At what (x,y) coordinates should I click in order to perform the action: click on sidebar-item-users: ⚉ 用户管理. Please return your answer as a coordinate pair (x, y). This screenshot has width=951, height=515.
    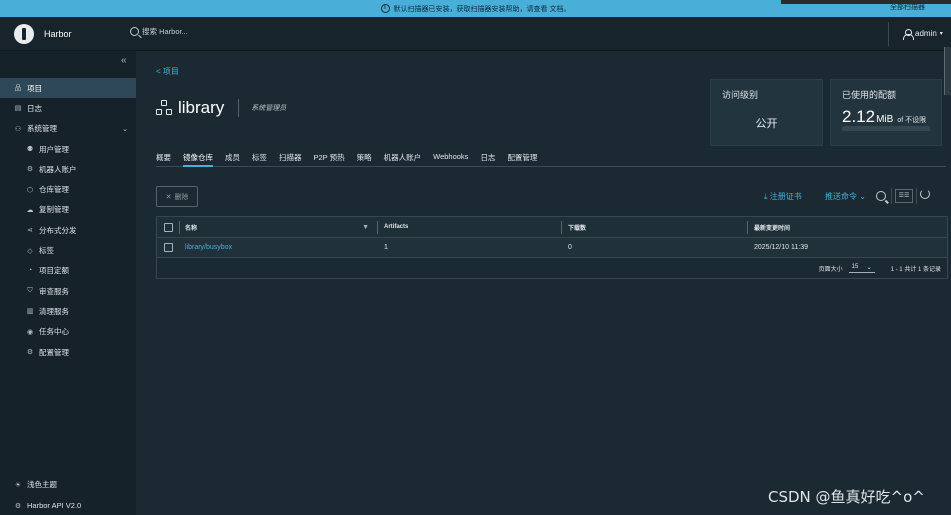
    Looking at the image, I should click on (68, 149).